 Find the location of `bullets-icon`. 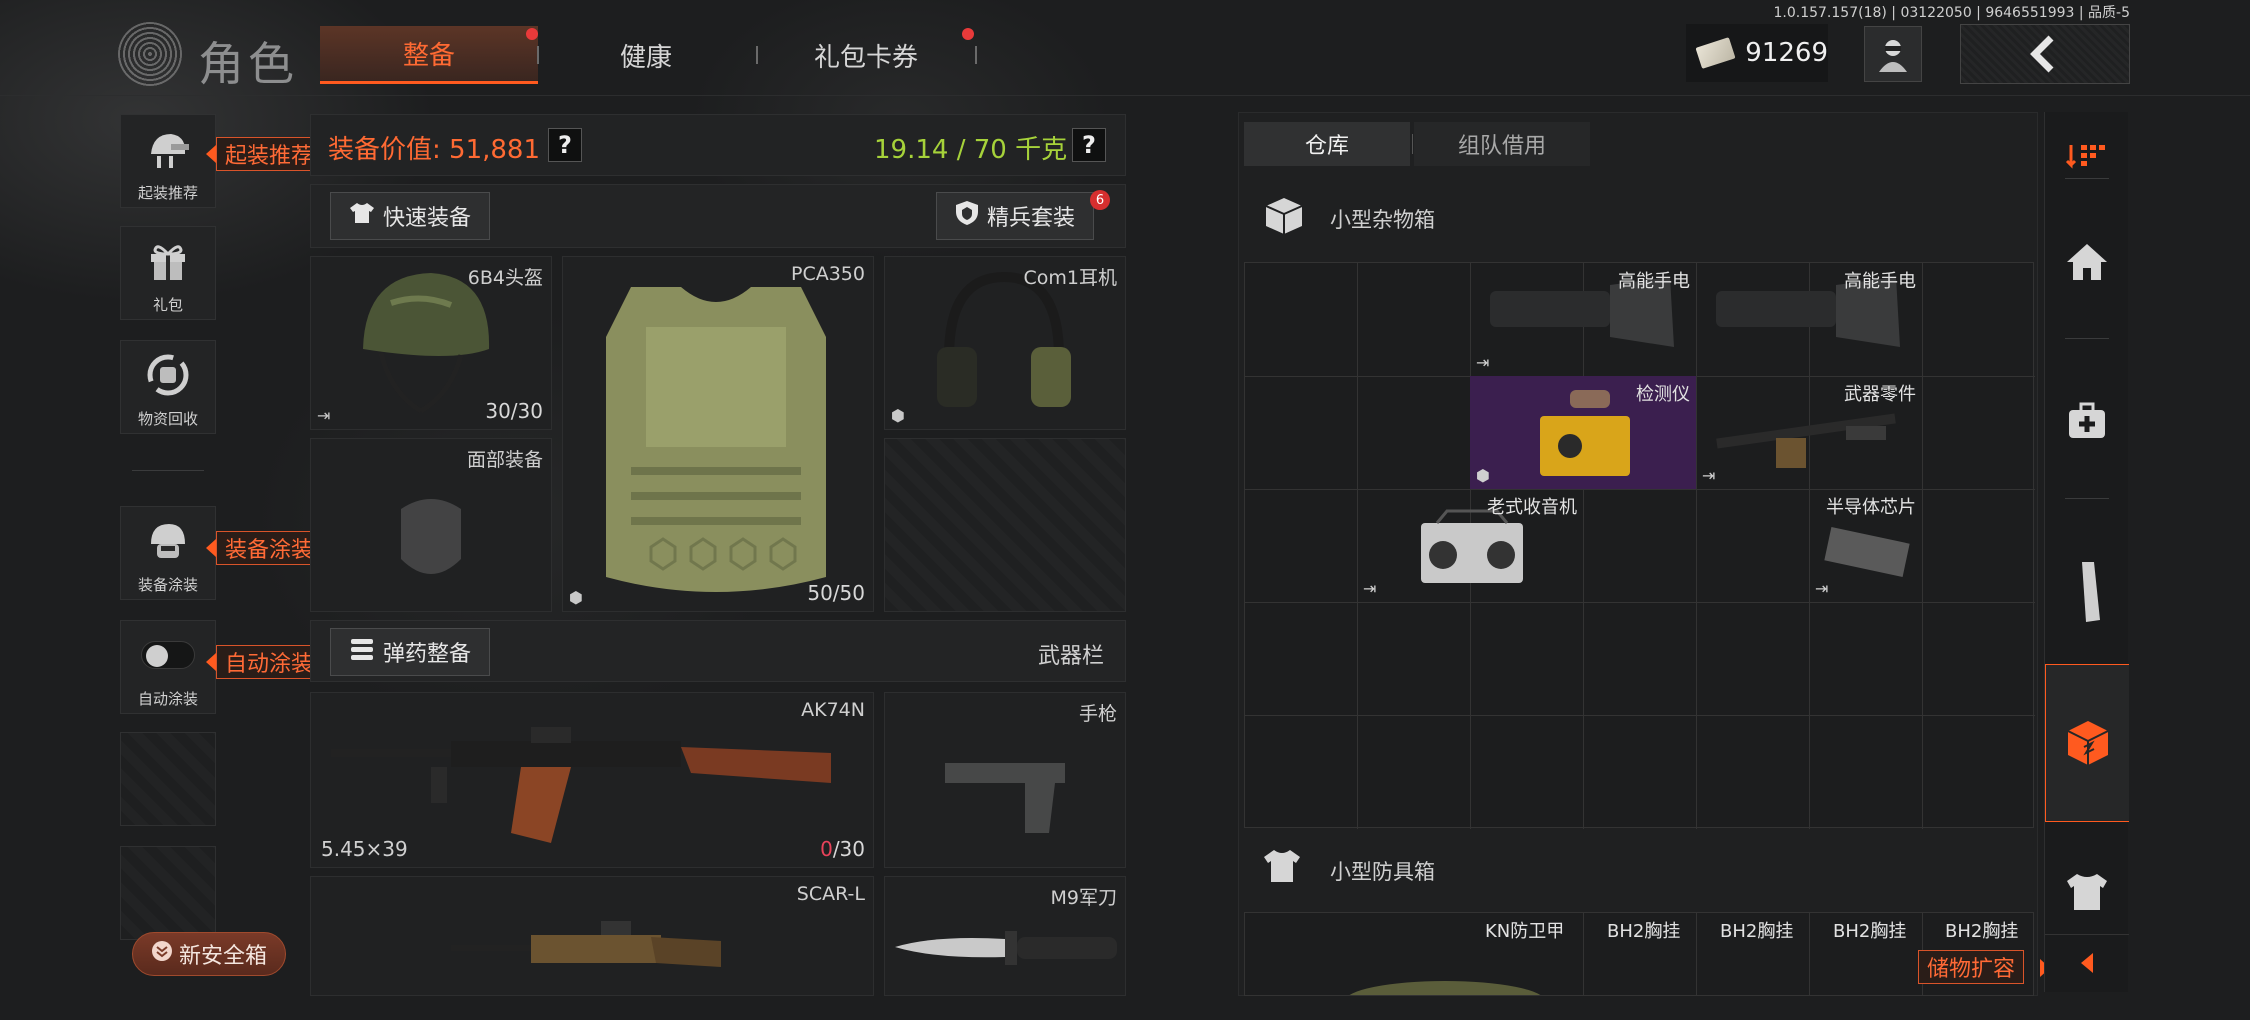

bullets-icon is located at coordinates (362, 652).